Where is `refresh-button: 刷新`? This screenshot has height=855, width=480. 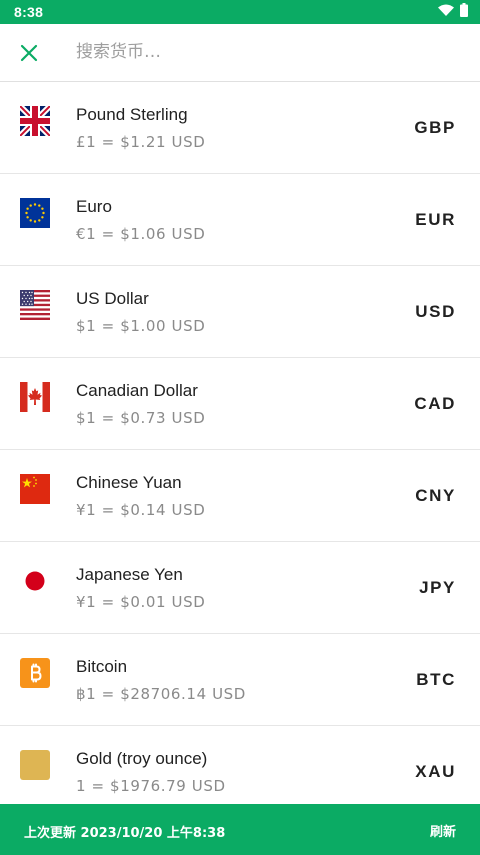 refresh-button: 刷新 is located at coordinates (443, 830).